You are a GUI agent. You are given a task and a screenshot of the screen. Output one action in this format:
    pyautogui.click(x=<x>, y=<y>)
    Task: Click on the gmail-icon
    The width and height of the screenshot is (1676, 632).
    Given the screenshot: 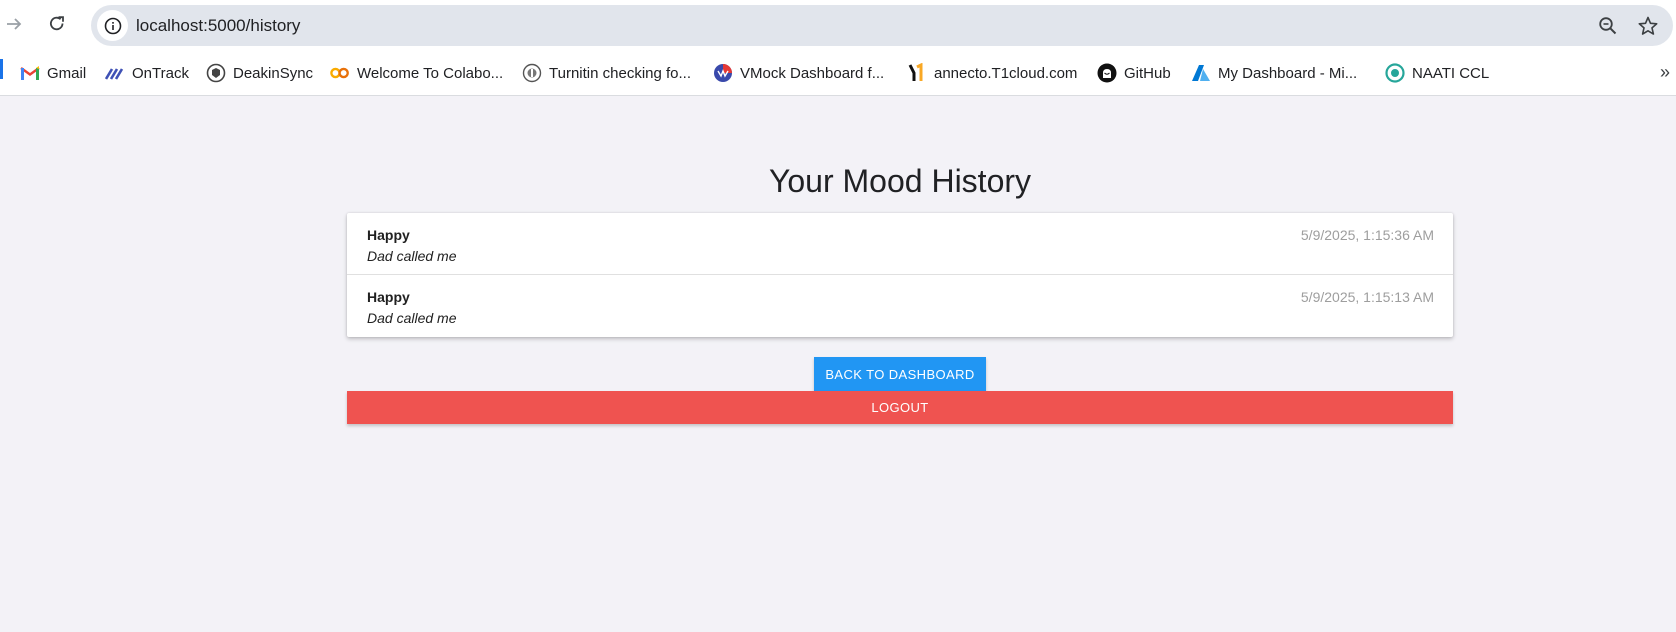 What is the action you would take?
    pyautogui.click(x=30, y=73)
    